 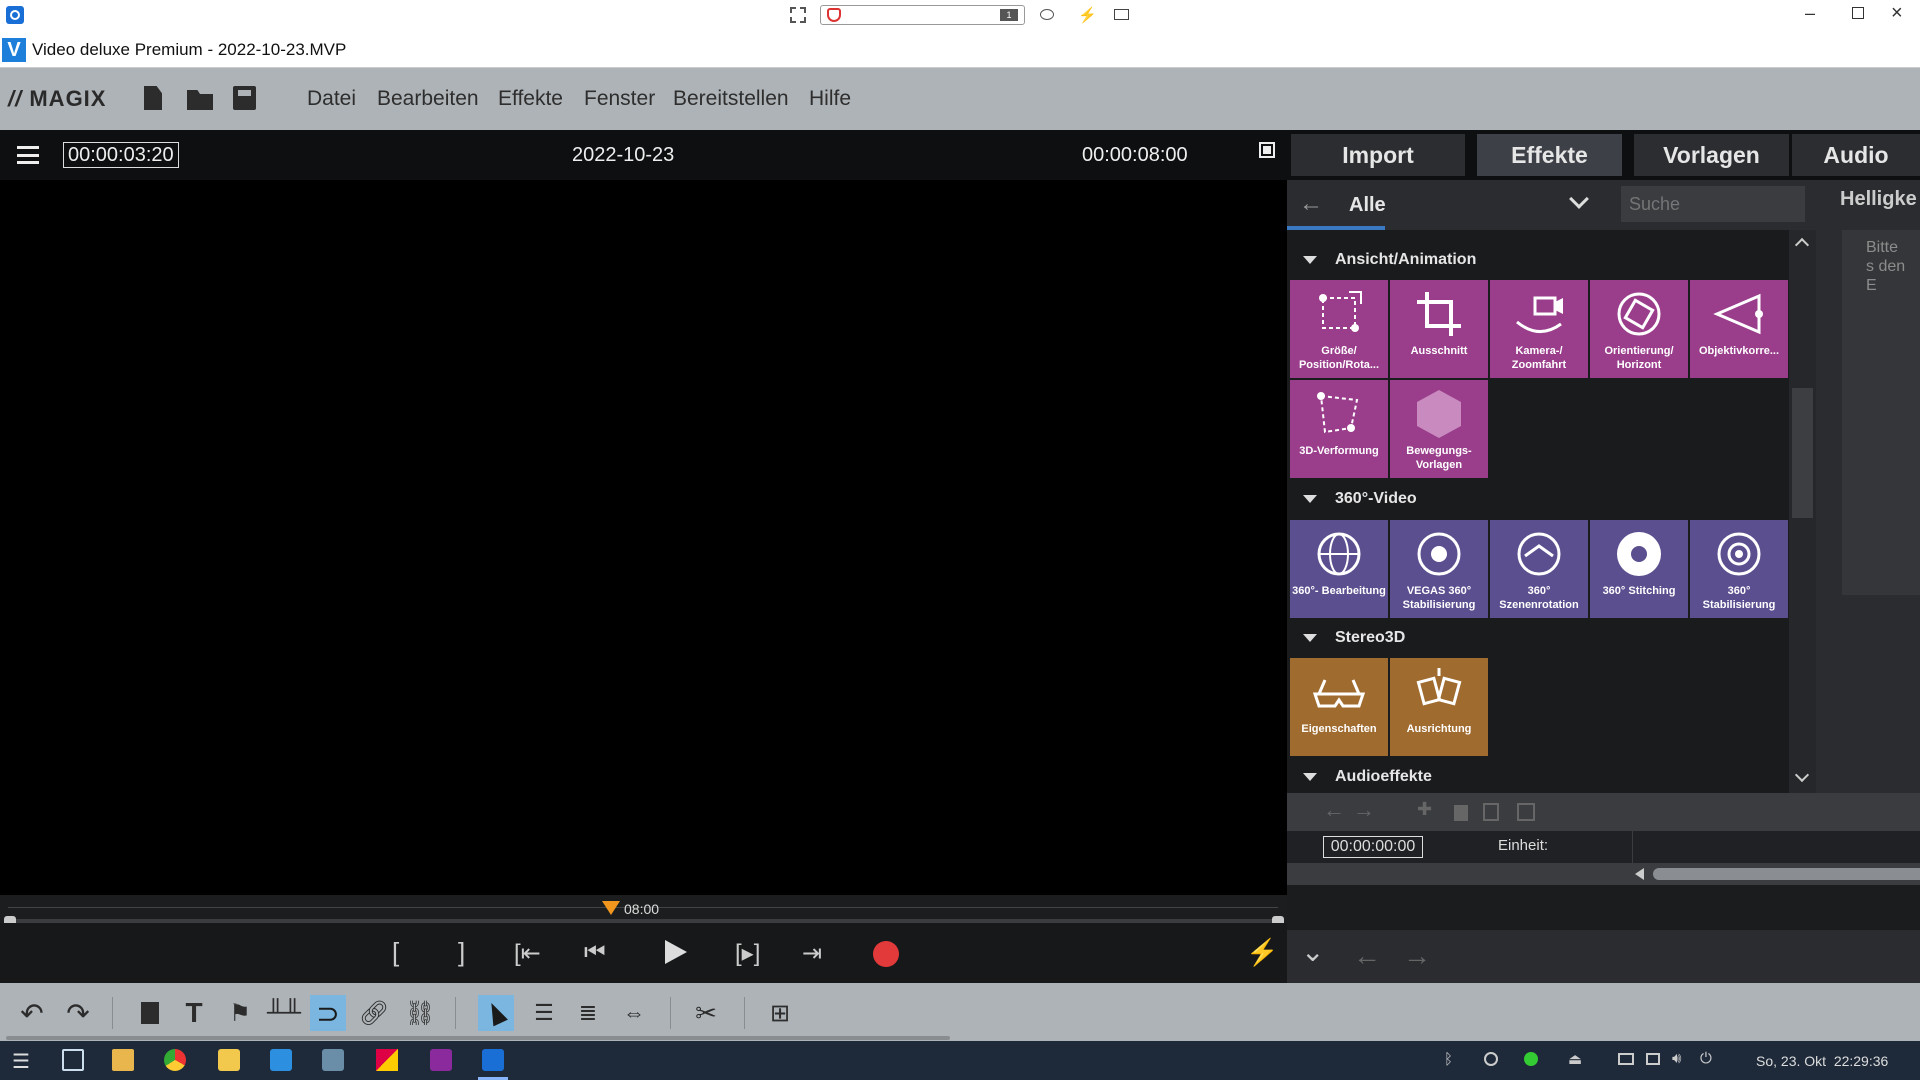 I want to click on effect-tile-ausrichtung: Ausrichtung, so click(x=1439, y=707).